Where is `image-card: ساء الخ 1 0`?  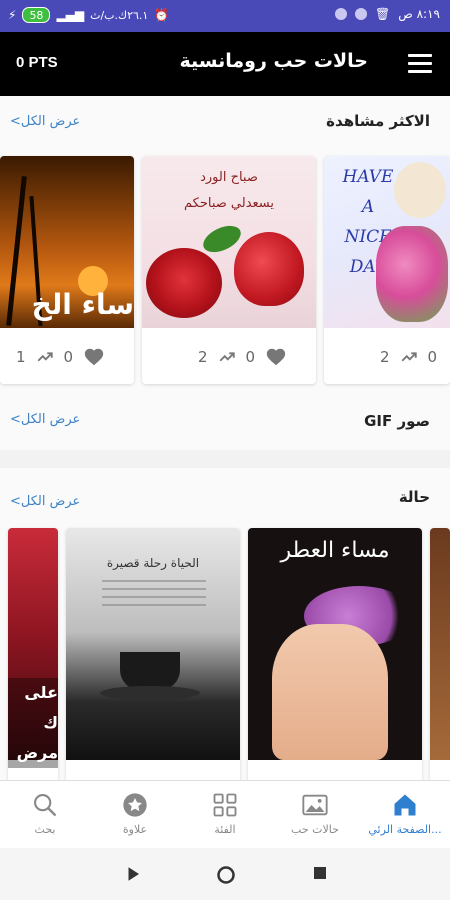 image-card: ساء الخ 1 0 is located at coordinates (67, 270).